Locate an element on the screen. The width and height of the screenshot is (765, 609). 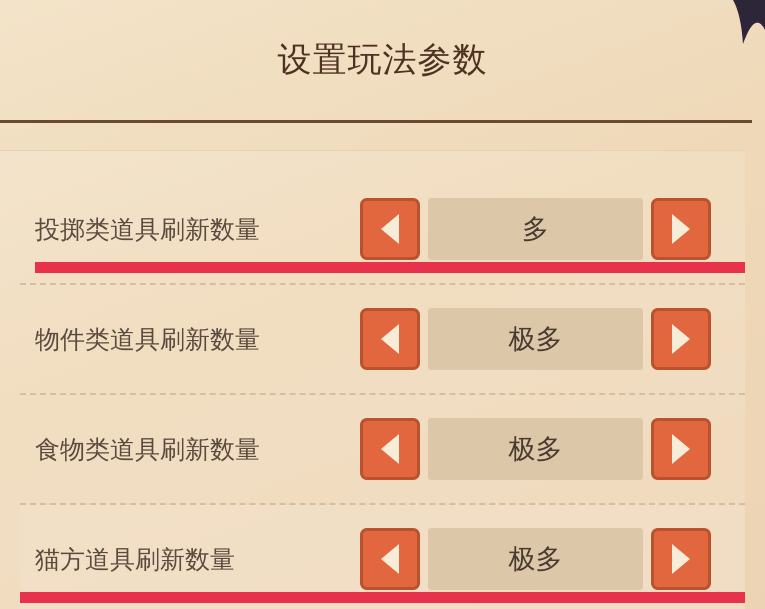
setting-value: 多 is located at coordinates (535, 229).